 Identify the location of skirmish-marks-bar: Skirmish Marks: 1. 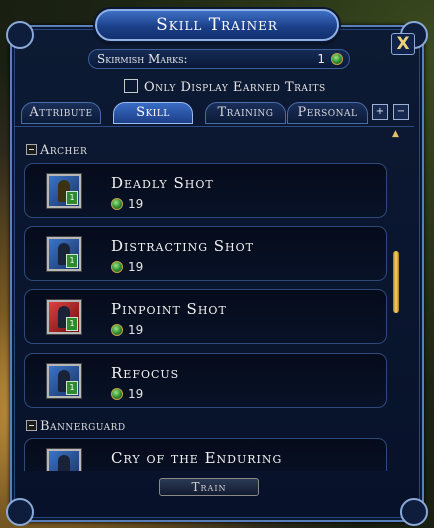
(219, 59).